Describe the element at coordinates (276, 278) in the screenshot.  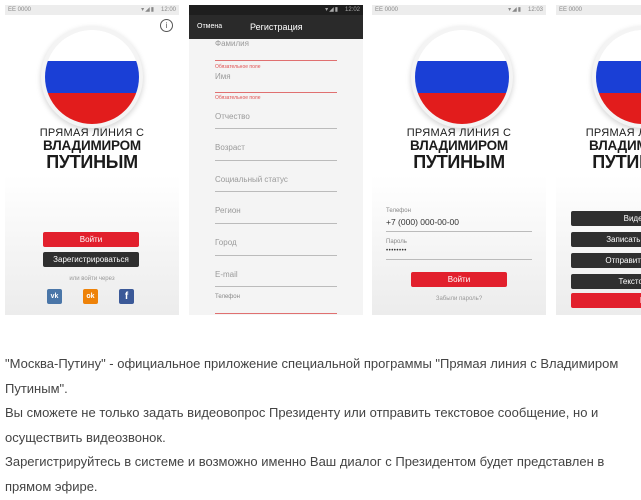
I see `email-field: E-mail` at that location.